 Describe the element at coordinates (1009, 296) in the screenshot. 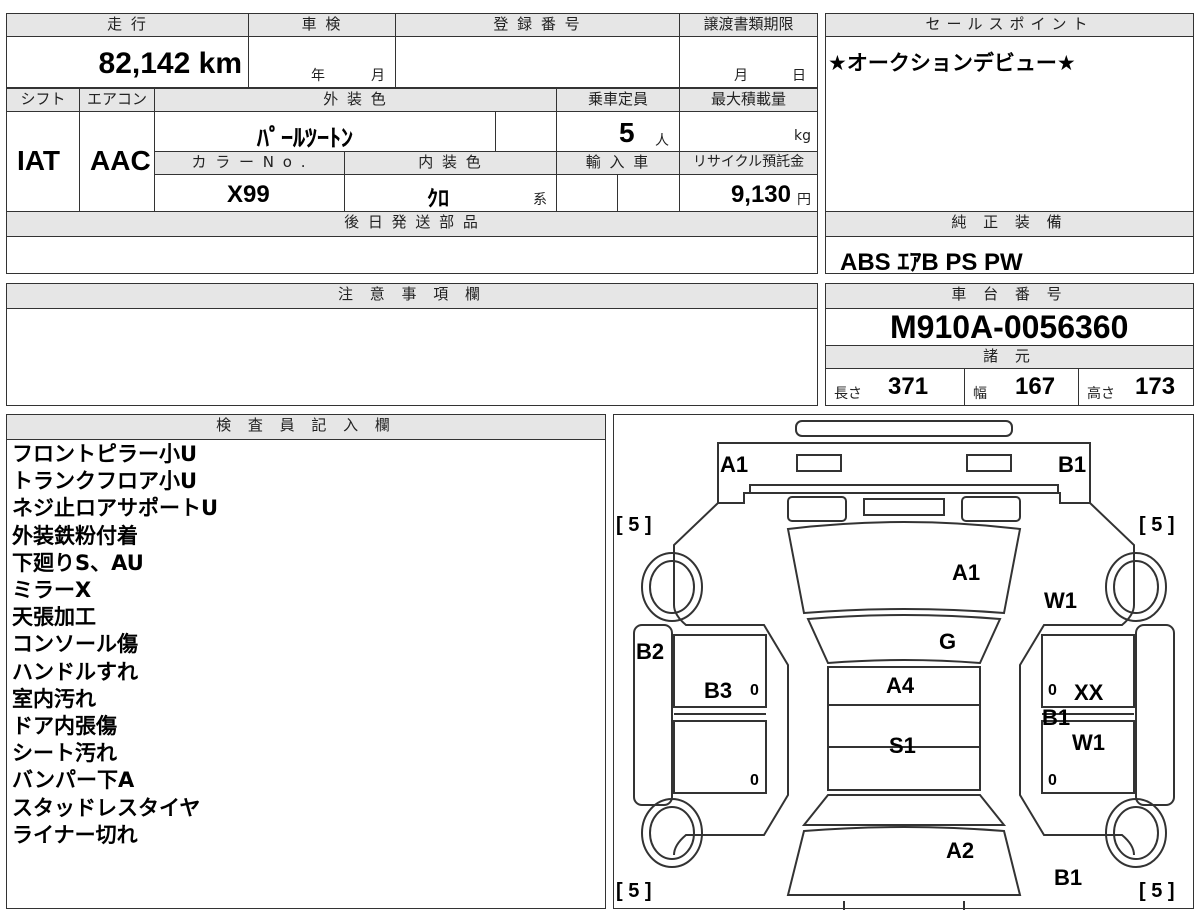

I see `chassis-header: 車 台 番 号` at that location.